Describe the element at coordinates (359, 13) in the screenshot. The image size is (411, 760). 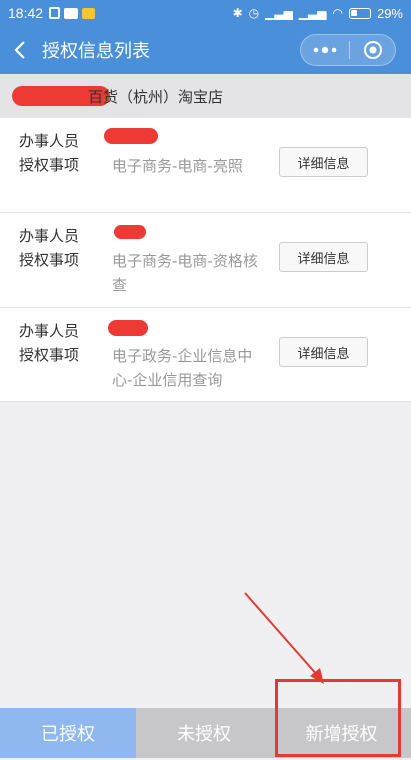
I see `battery-icon` at that location.